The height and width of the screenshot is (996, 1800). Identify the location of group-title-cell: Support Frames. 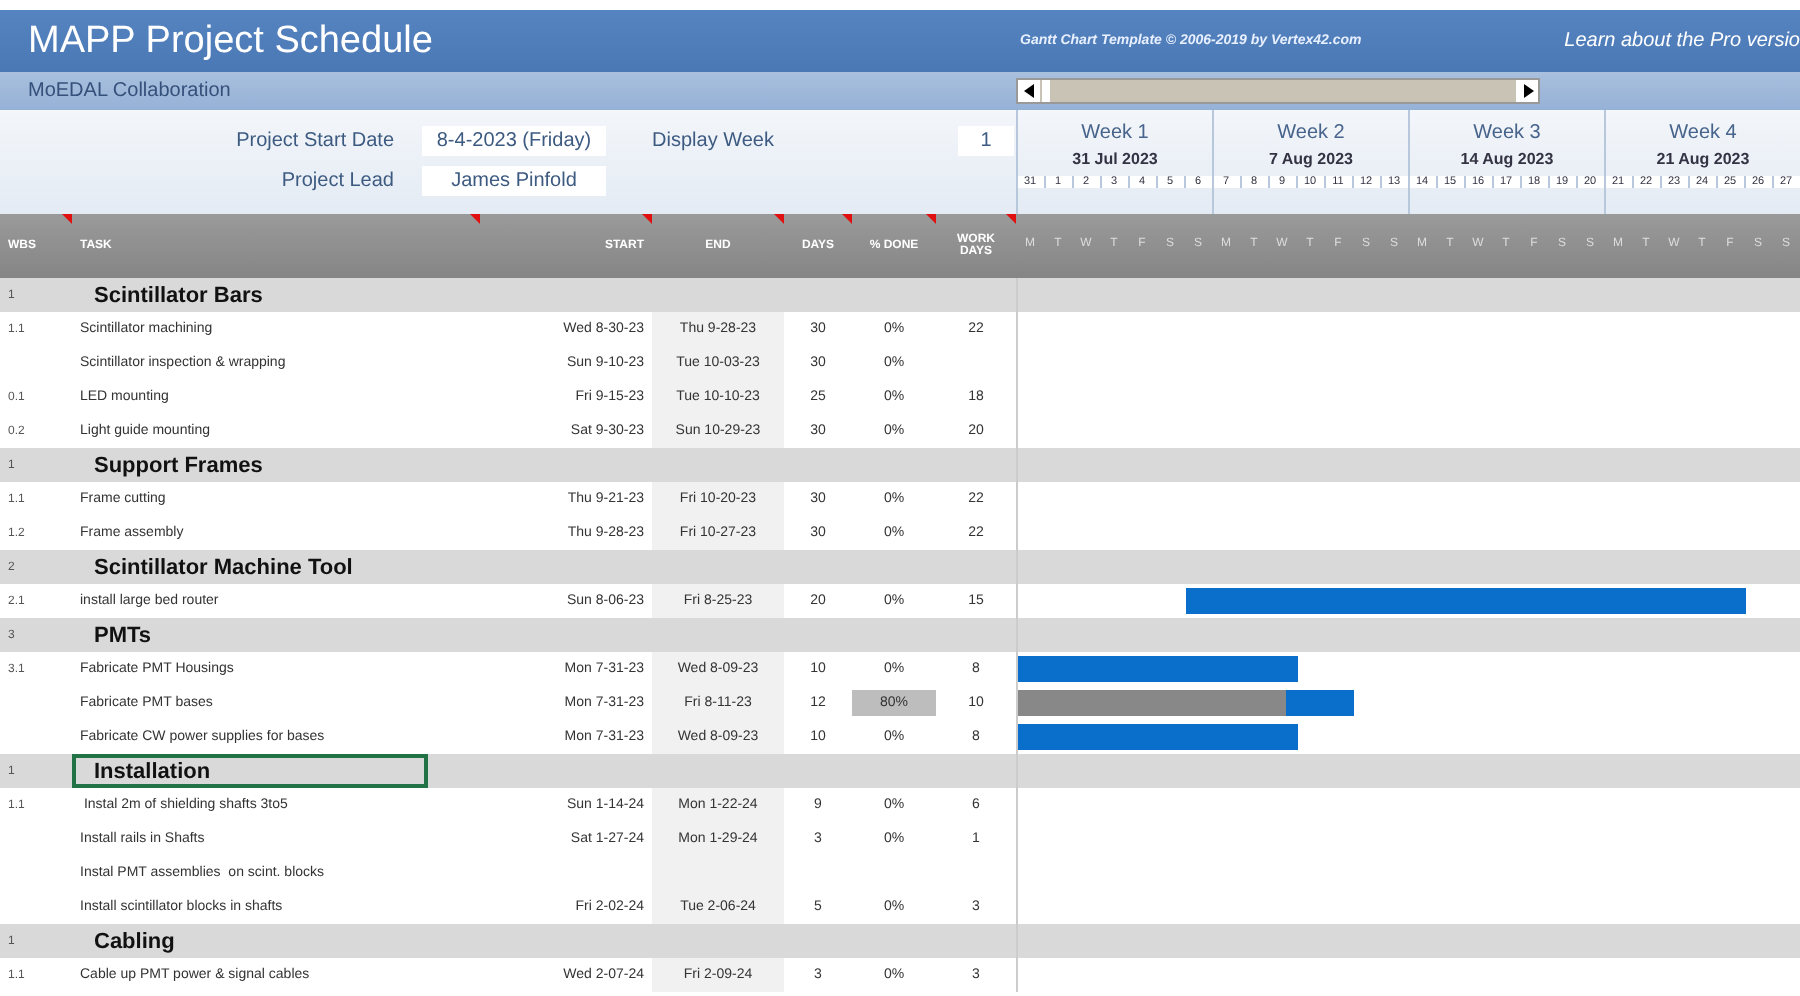
(250, 465).